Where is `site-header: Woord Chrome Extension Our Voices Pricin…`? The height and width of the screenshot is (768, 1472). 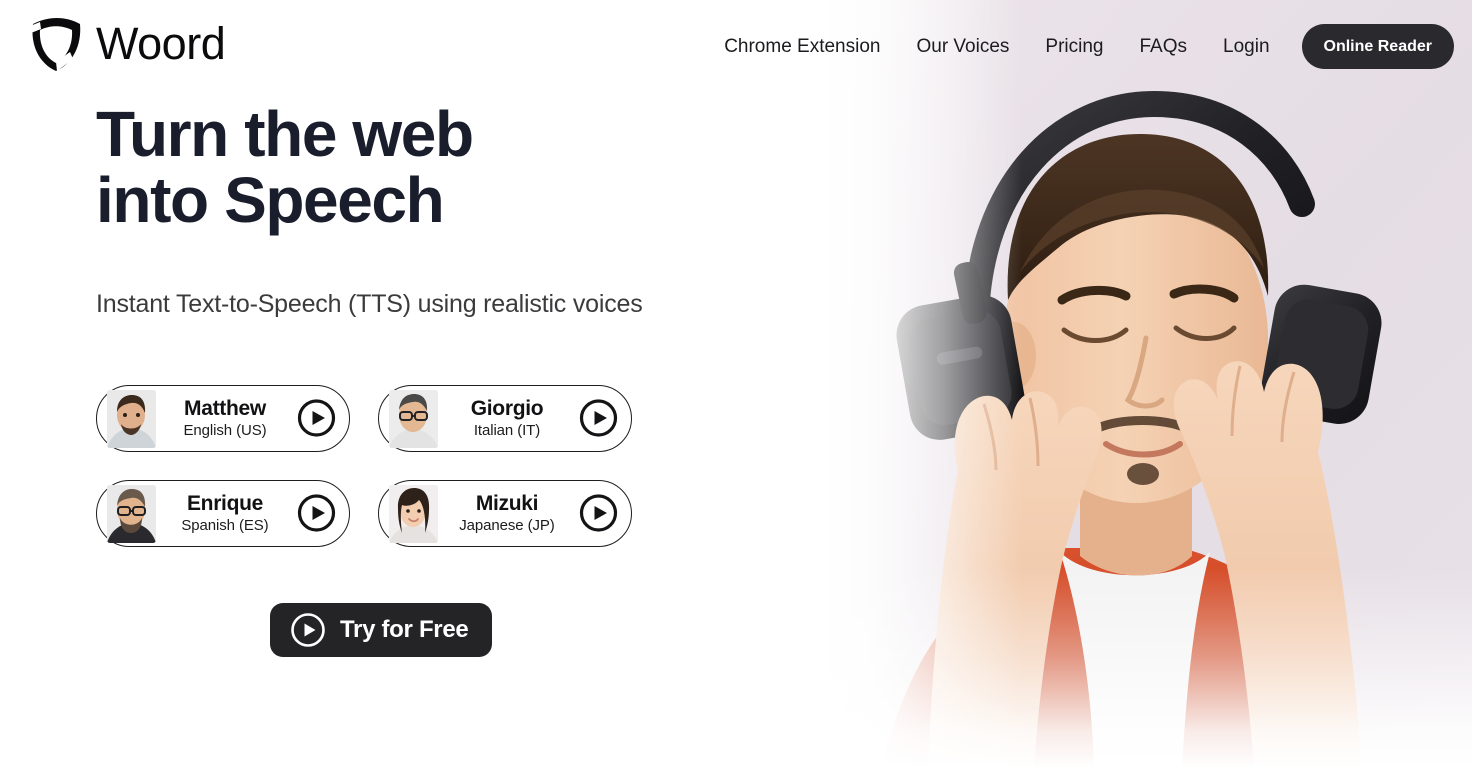
site-header: Woord Chrome Extension Our Voices Pricin… is located at coordinates (736, 48).